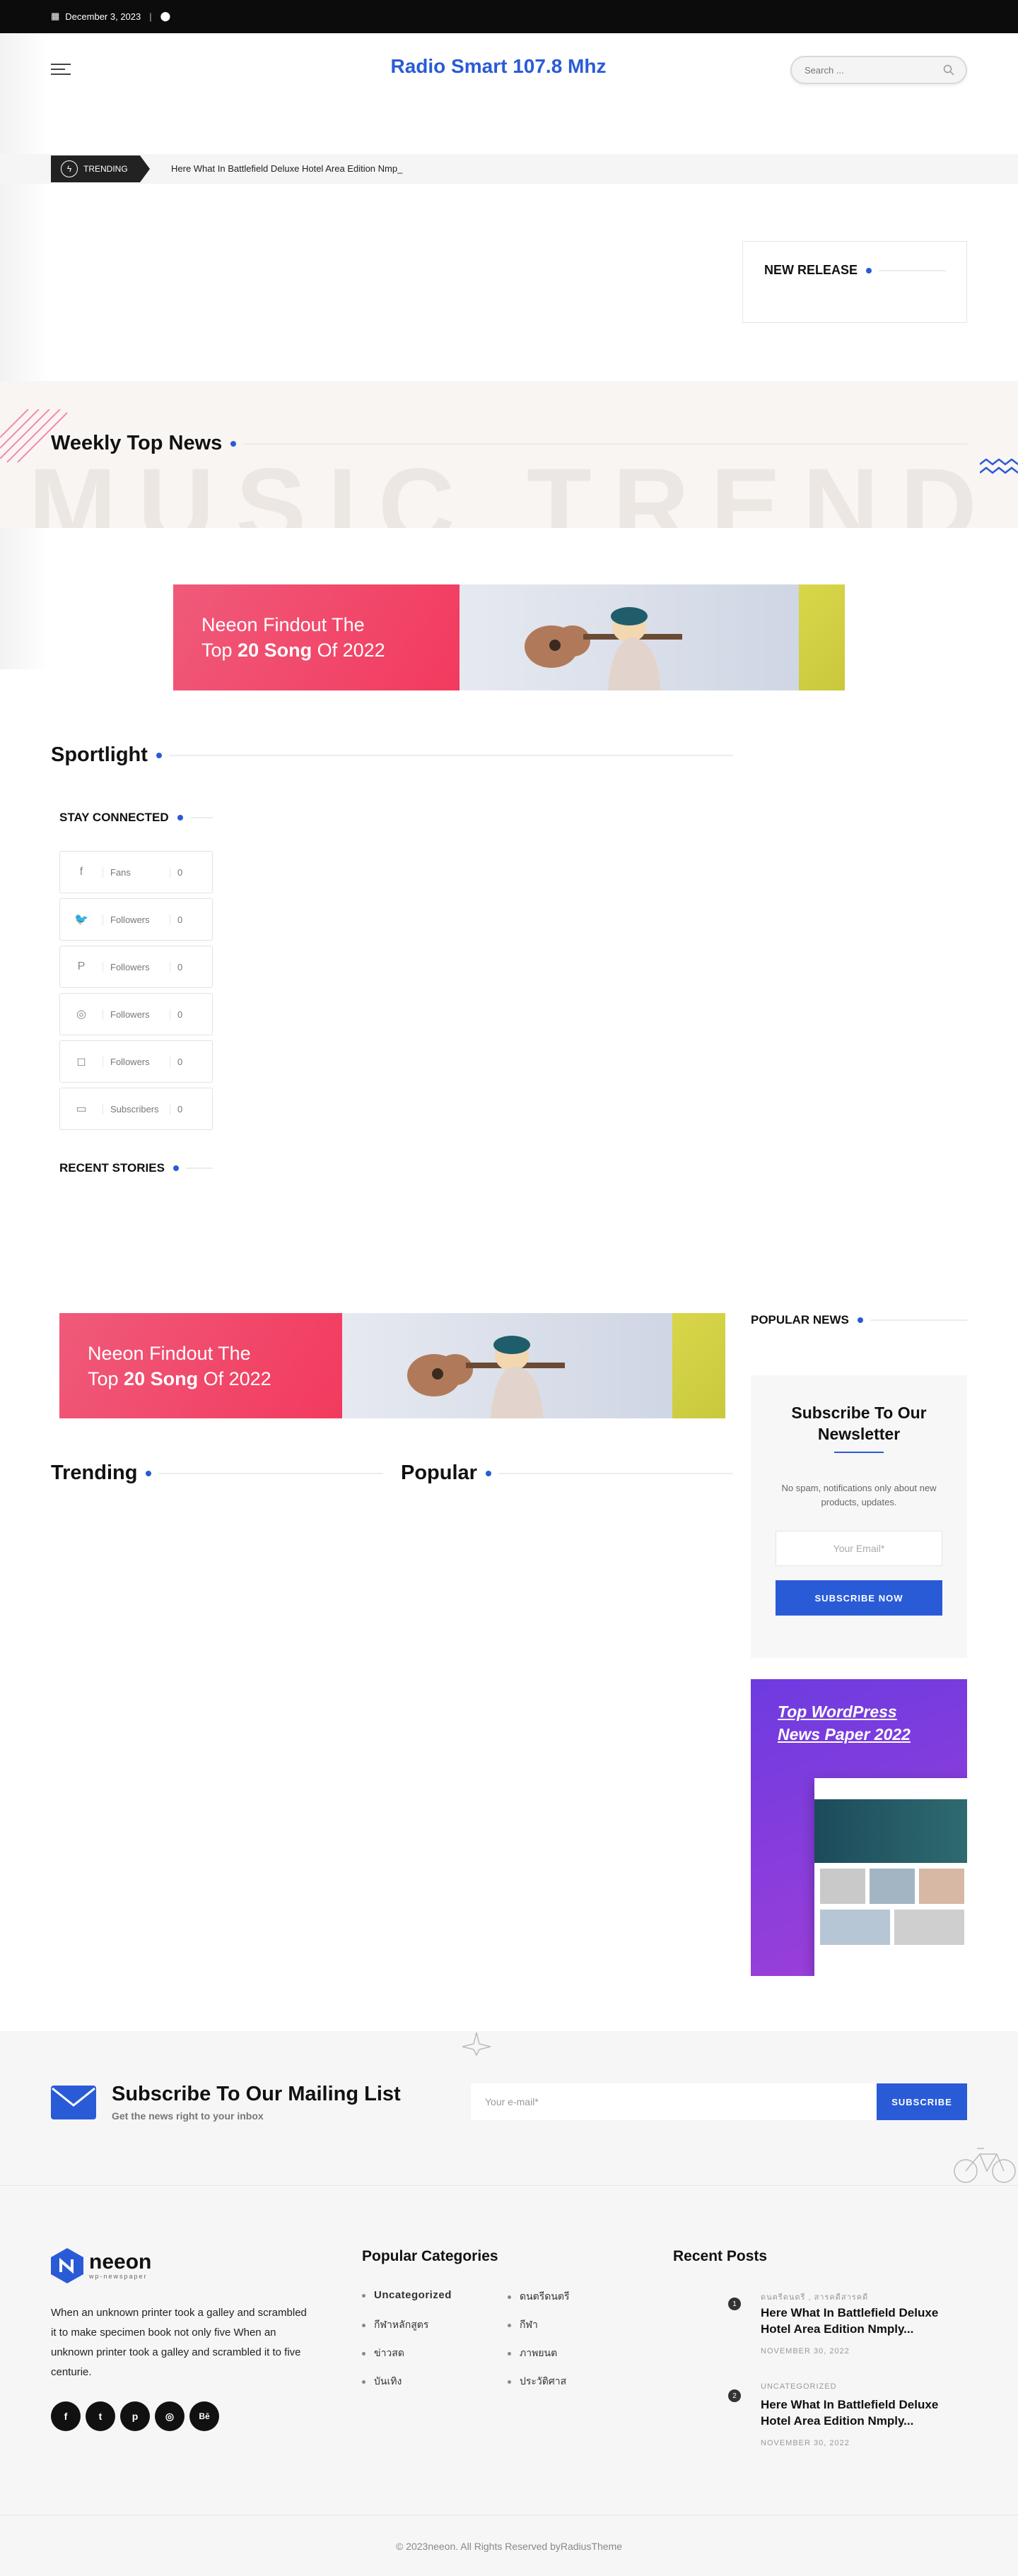 The width and height of the screenshot is (1018, 2576). I want to click on mailing-subscribe-button: SUBSCRIBE, so click(922, 2101).